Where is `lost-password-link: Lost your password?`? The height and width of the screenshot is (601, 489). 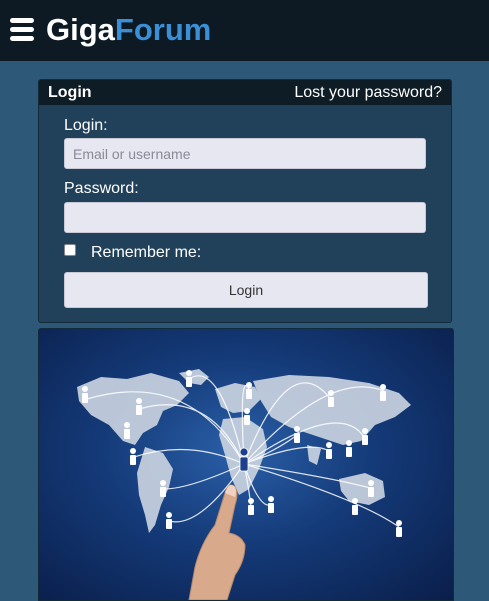
lost-password-link: Lost your password? is located at coordinates (368, 93).